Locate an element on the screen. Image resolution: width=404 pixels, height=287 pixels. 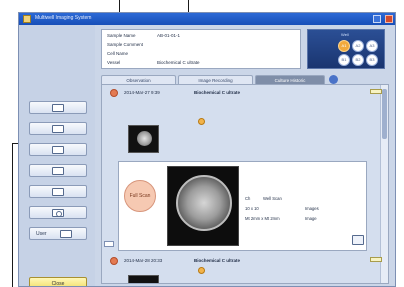
info-label: Cell Name is located at coordinates (118, 53).